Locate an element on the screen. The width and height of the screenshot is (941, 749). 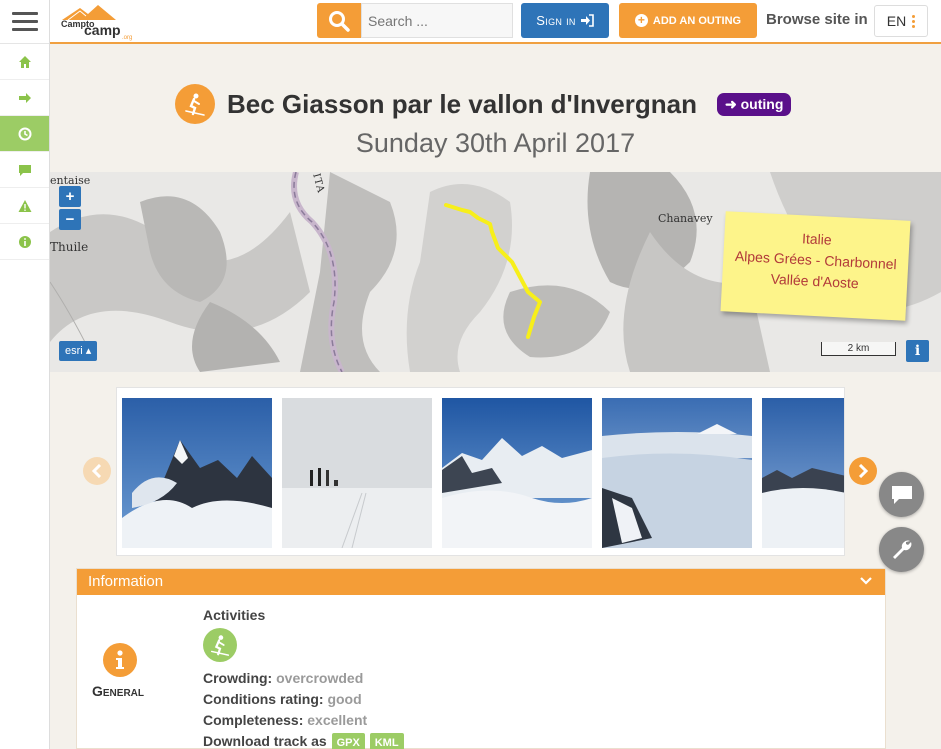
search-input is located at coordinates (437, 20).